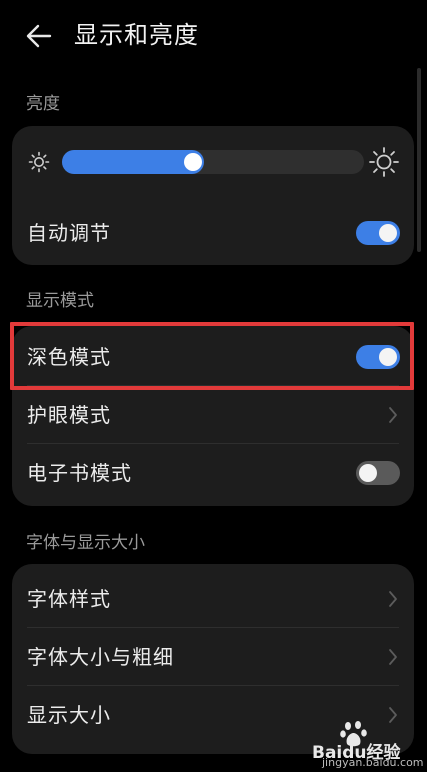 Image resolution: width=427 pixels, height=772 pixels. I want to click on brightness-slider-fill, so click(133, 162).